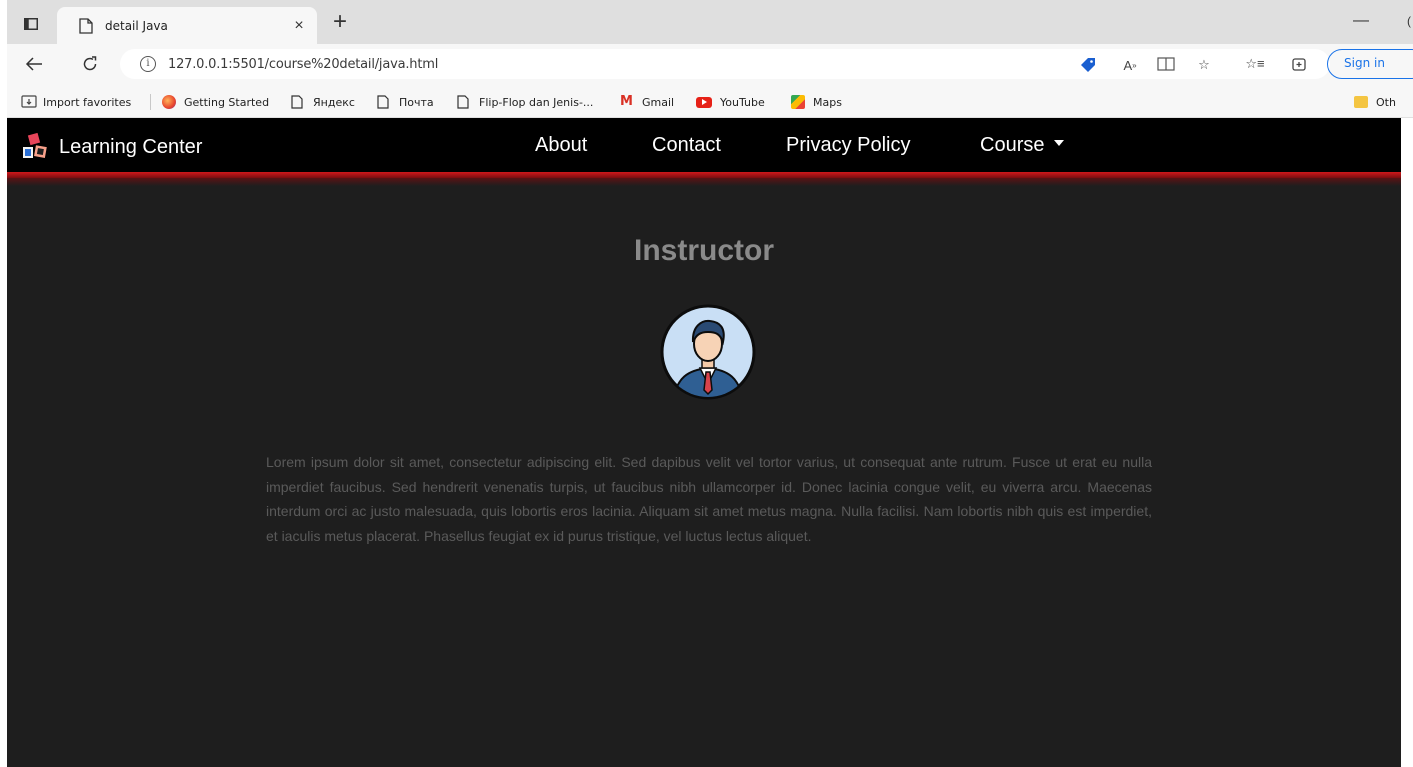 The height and width of the screenshot is (767, 1413). I want to click on nav-course-label: Course, so click(1012, 145).